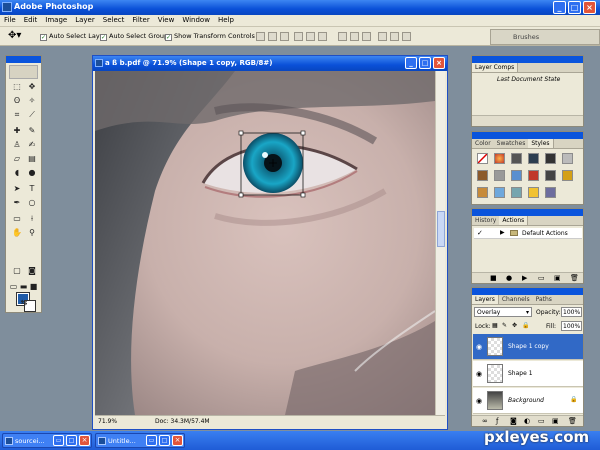  I want to click on fx-icon: ƒ, so click(497, 421).